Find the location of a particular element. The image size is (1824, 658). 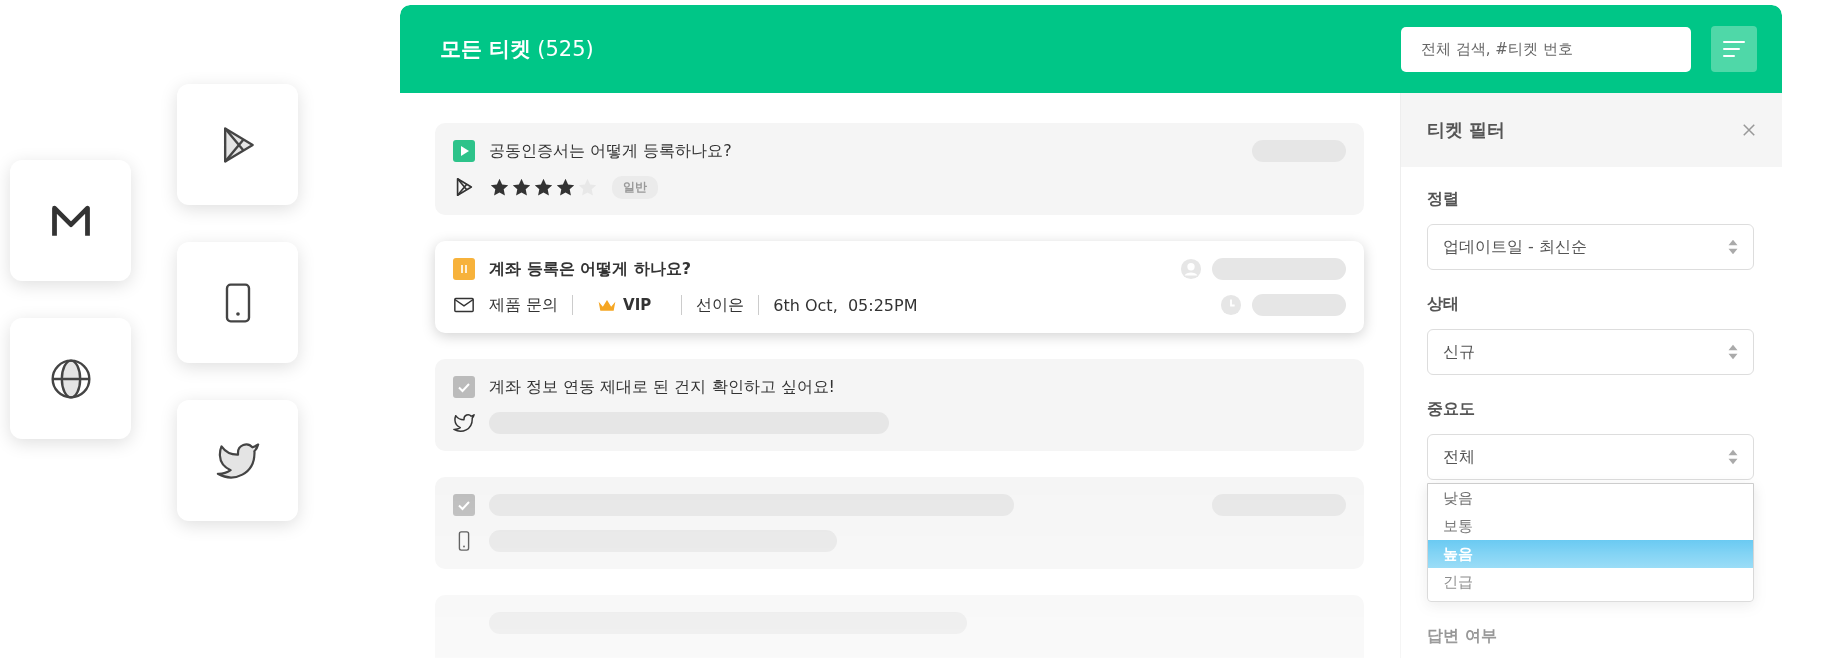

ticket-title: 계좌 정보 연동 제대로 된 건지 확인하고 싶어요! is located at coordinates (662, 387).